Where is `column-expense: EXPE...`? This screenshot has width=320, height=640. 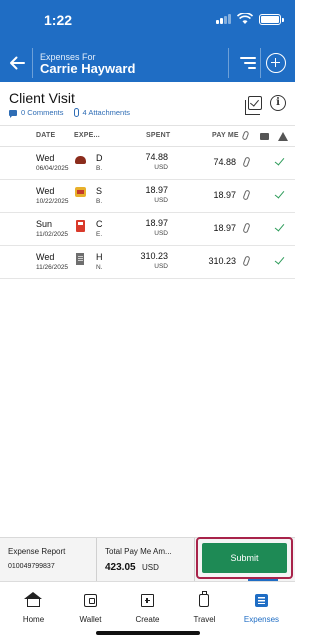 column-expense: EXPE... is located at coordinates (87, 135).